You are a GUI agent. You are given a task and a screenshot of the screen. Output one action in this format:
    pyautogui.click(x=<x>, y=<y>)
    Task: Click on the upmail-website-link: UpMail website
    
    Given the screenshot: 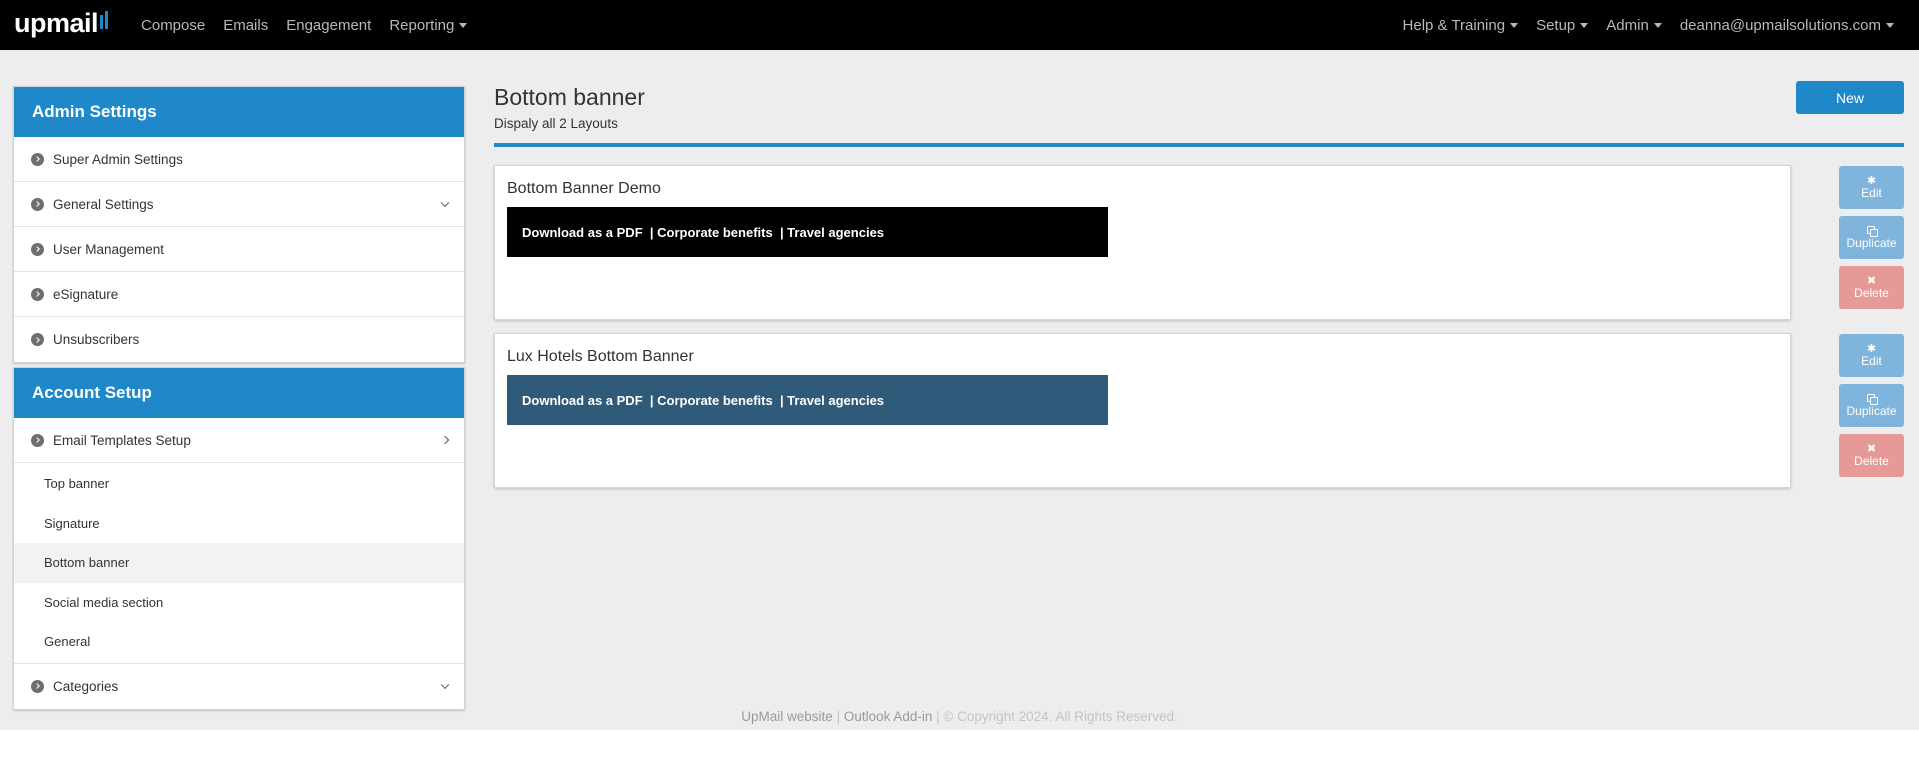 What is the action you would take?
    pyautogui.click(x=787, y=716)
    